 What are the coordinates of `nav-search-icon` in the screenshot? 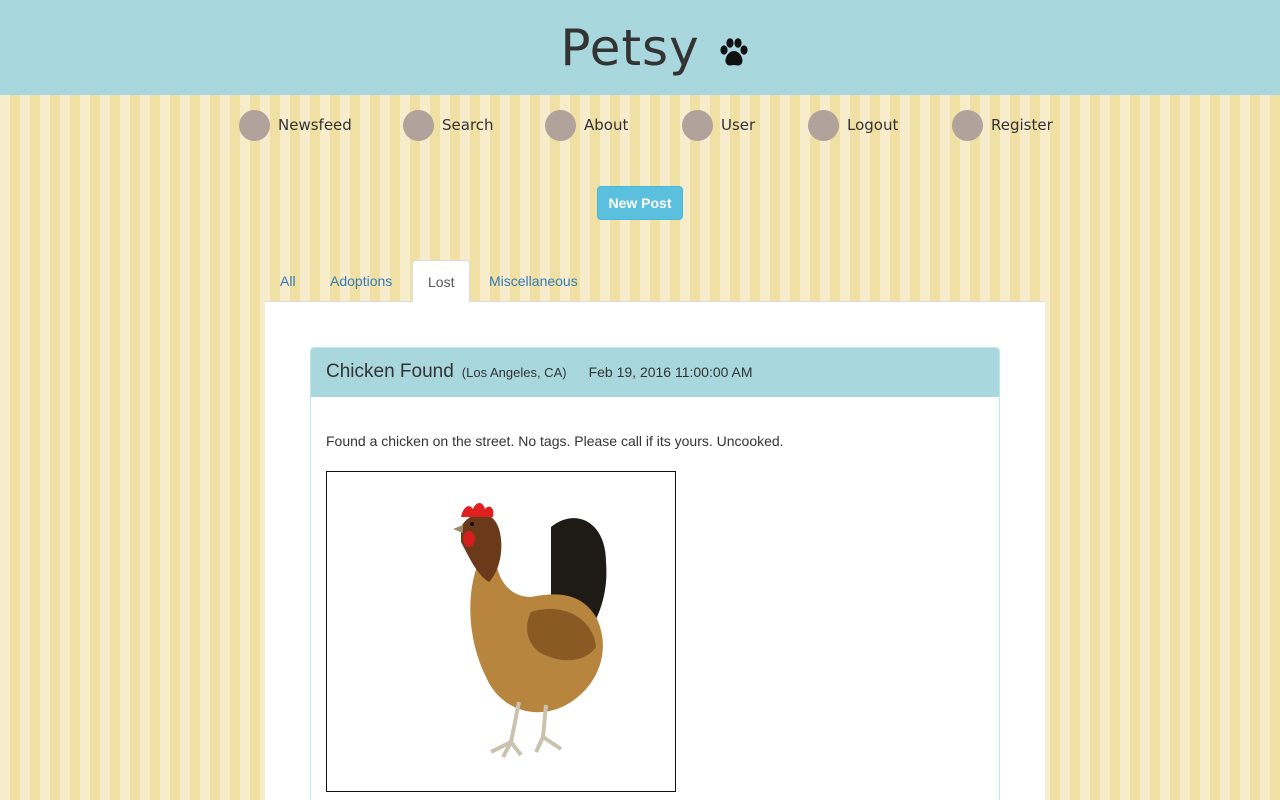 It's located at (418, 125).